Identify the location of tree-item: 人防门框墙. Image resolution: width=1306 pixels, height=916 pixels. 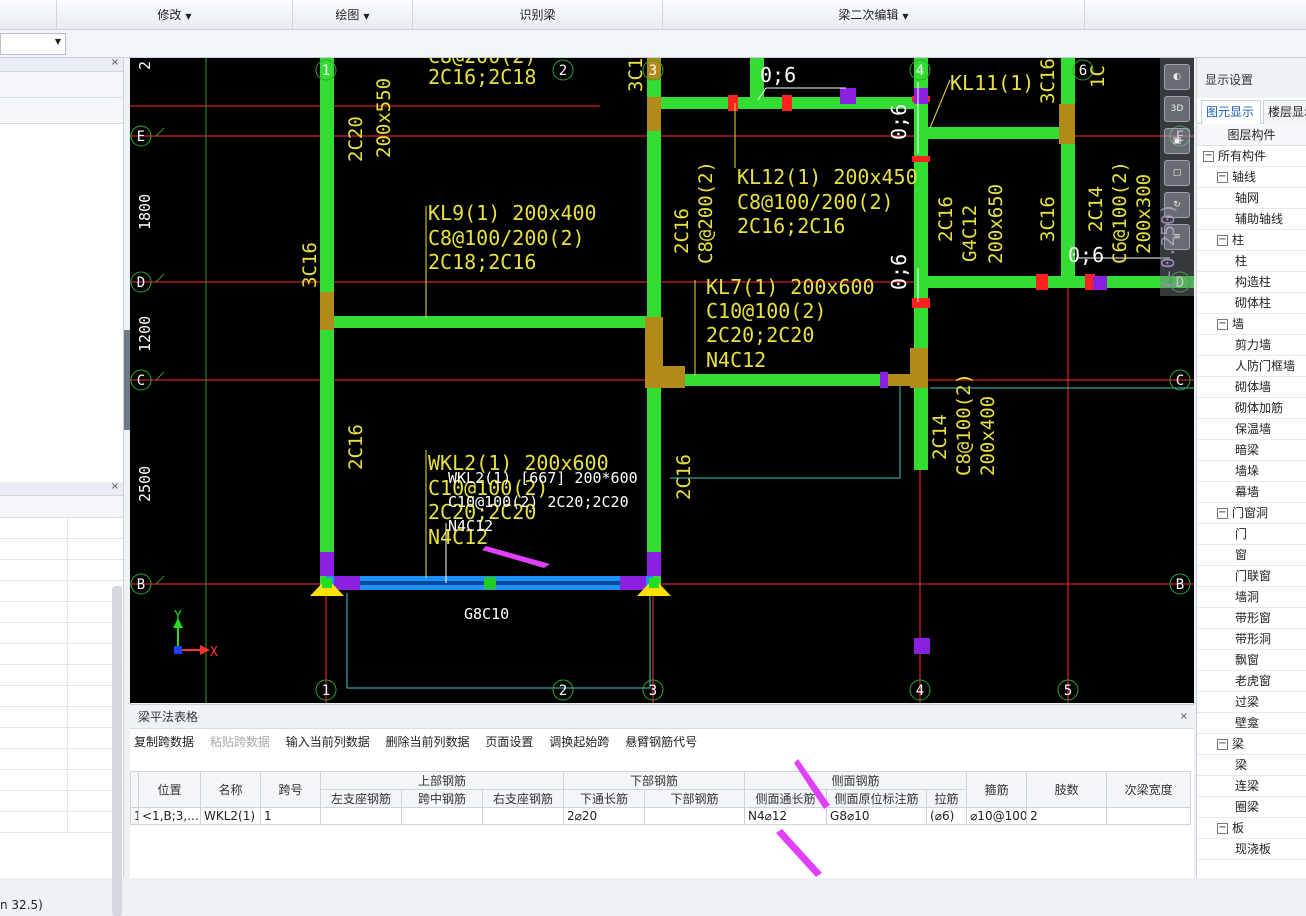
(1251, 366).